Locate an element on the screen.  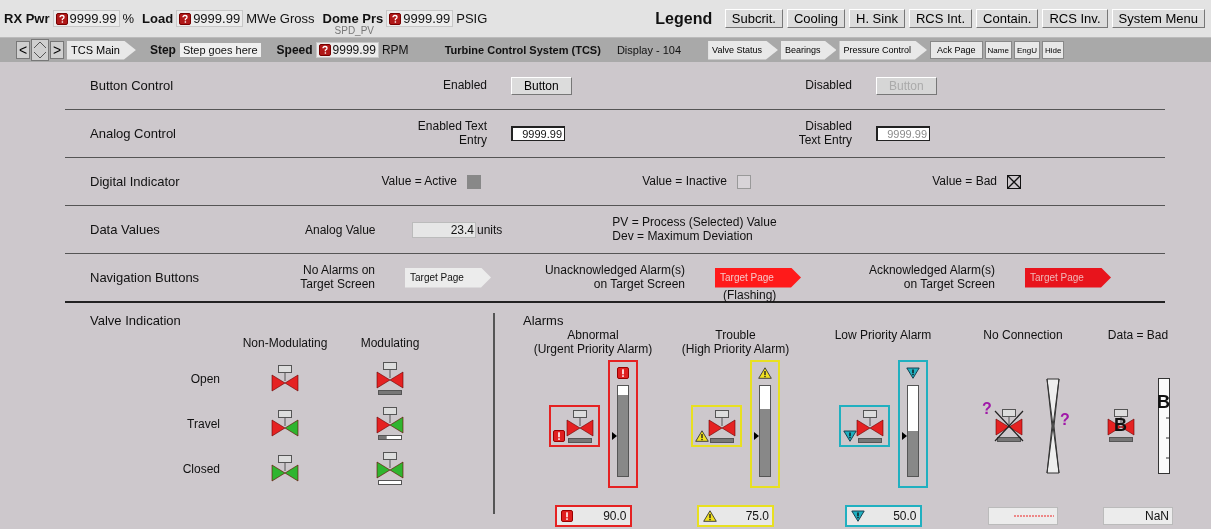
column-header: Abnormal (Urgent Priority Alarm) is located at coordinates (593, 343).